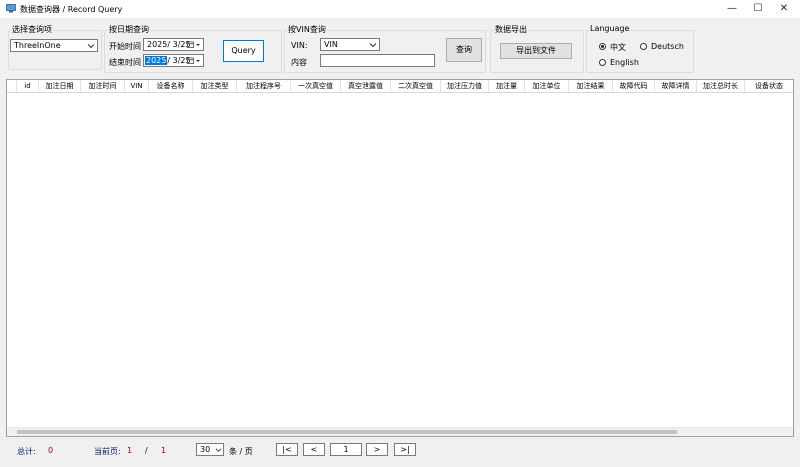 This screenshot has width=800, height=467. What do you see at coordinates (400, 9) in the screenshot?
I see `title-bar: 数据查询器 / Record Query — ☐ ✕` at bounding box center [400, 9].